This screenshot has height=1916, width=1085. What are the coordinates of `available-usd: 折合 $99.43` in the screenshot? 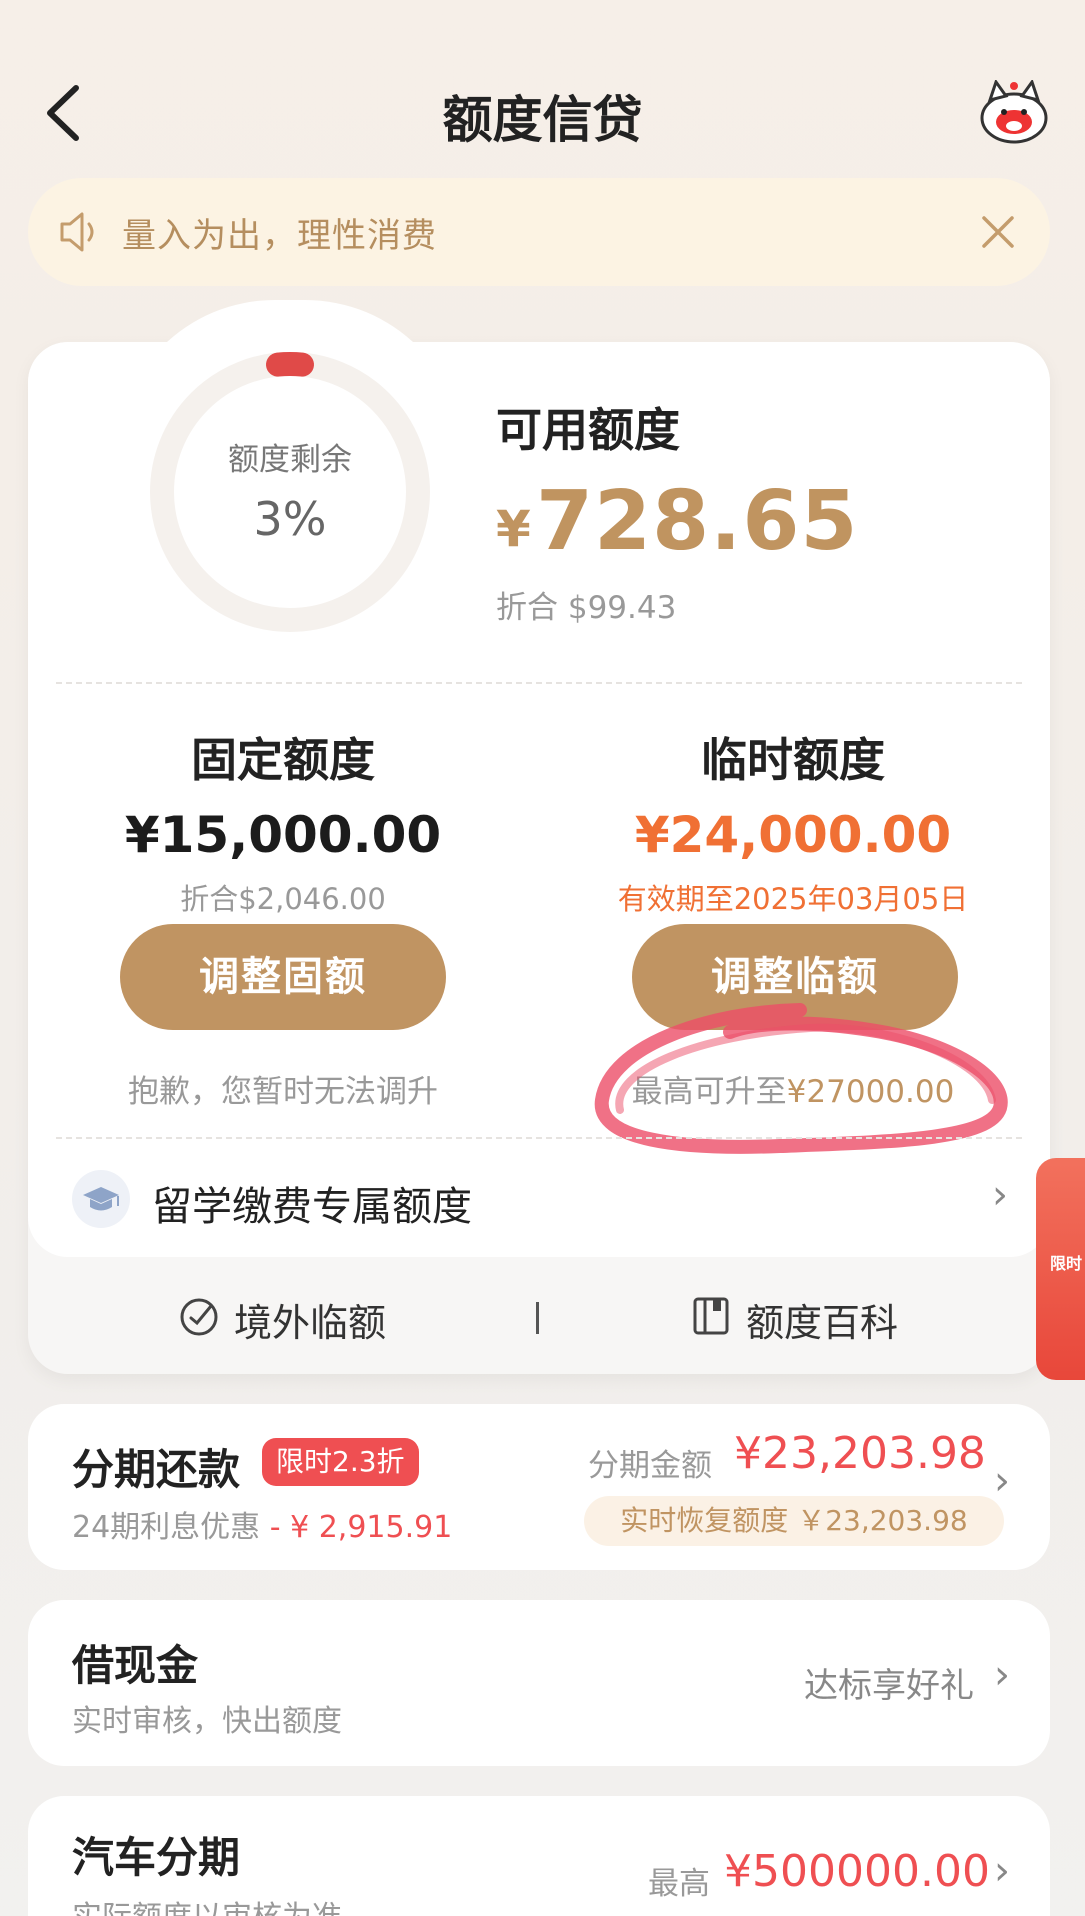 It's located at (586, 608).